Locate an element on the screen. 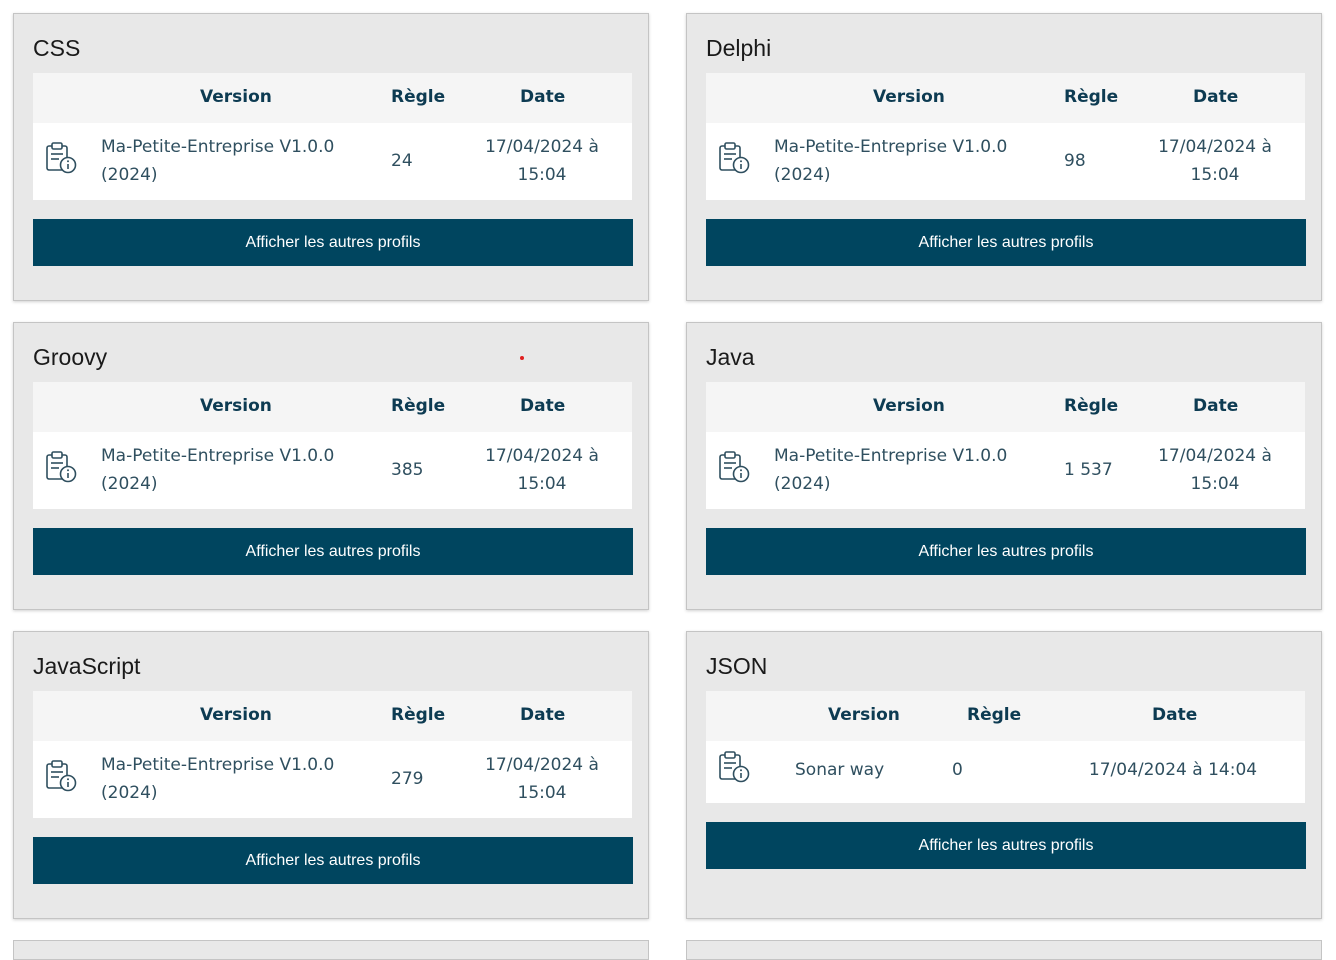 The width and height of the screenshot is (1336, 960). card-title: Groovy is located at coordinates (70, 357).